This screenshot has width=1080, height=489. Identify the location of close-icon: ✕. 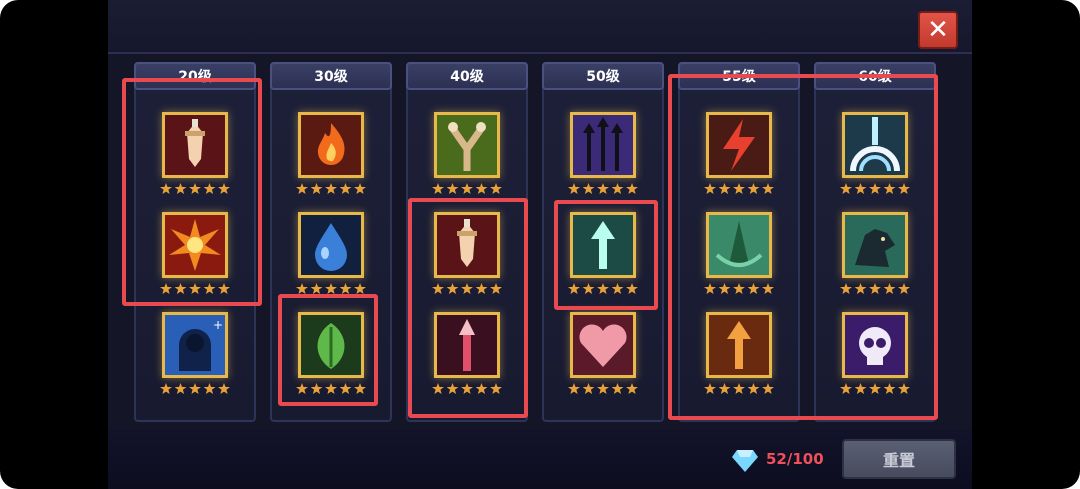
(938, 30).